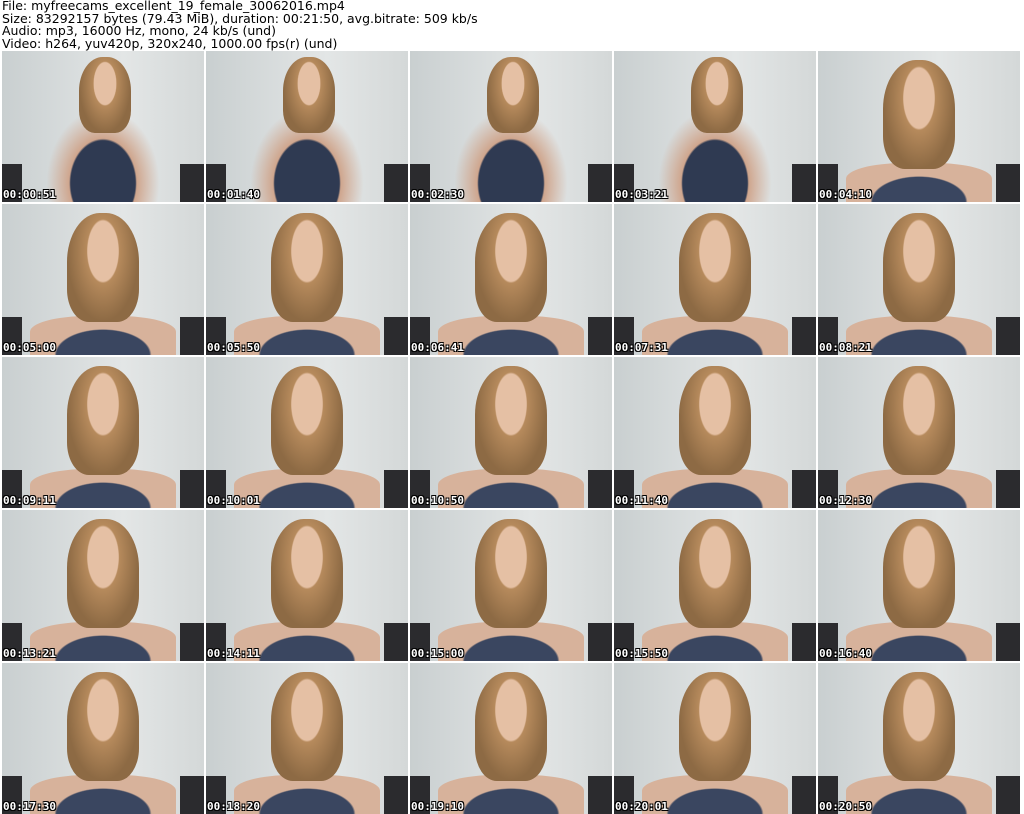 The width and height of the screenshot is (1024, 814). What do you see at coordinates (641, 653) in the screenshot?
I see `timestamp: 00:15:50` at bounding box center [641, 653].